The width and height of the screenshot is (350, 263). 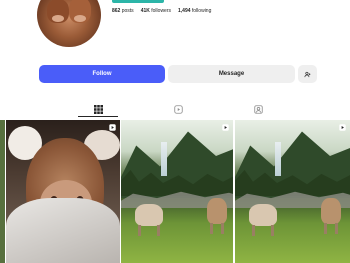 I want to click on tab-reels, so click(x=178, y=109).